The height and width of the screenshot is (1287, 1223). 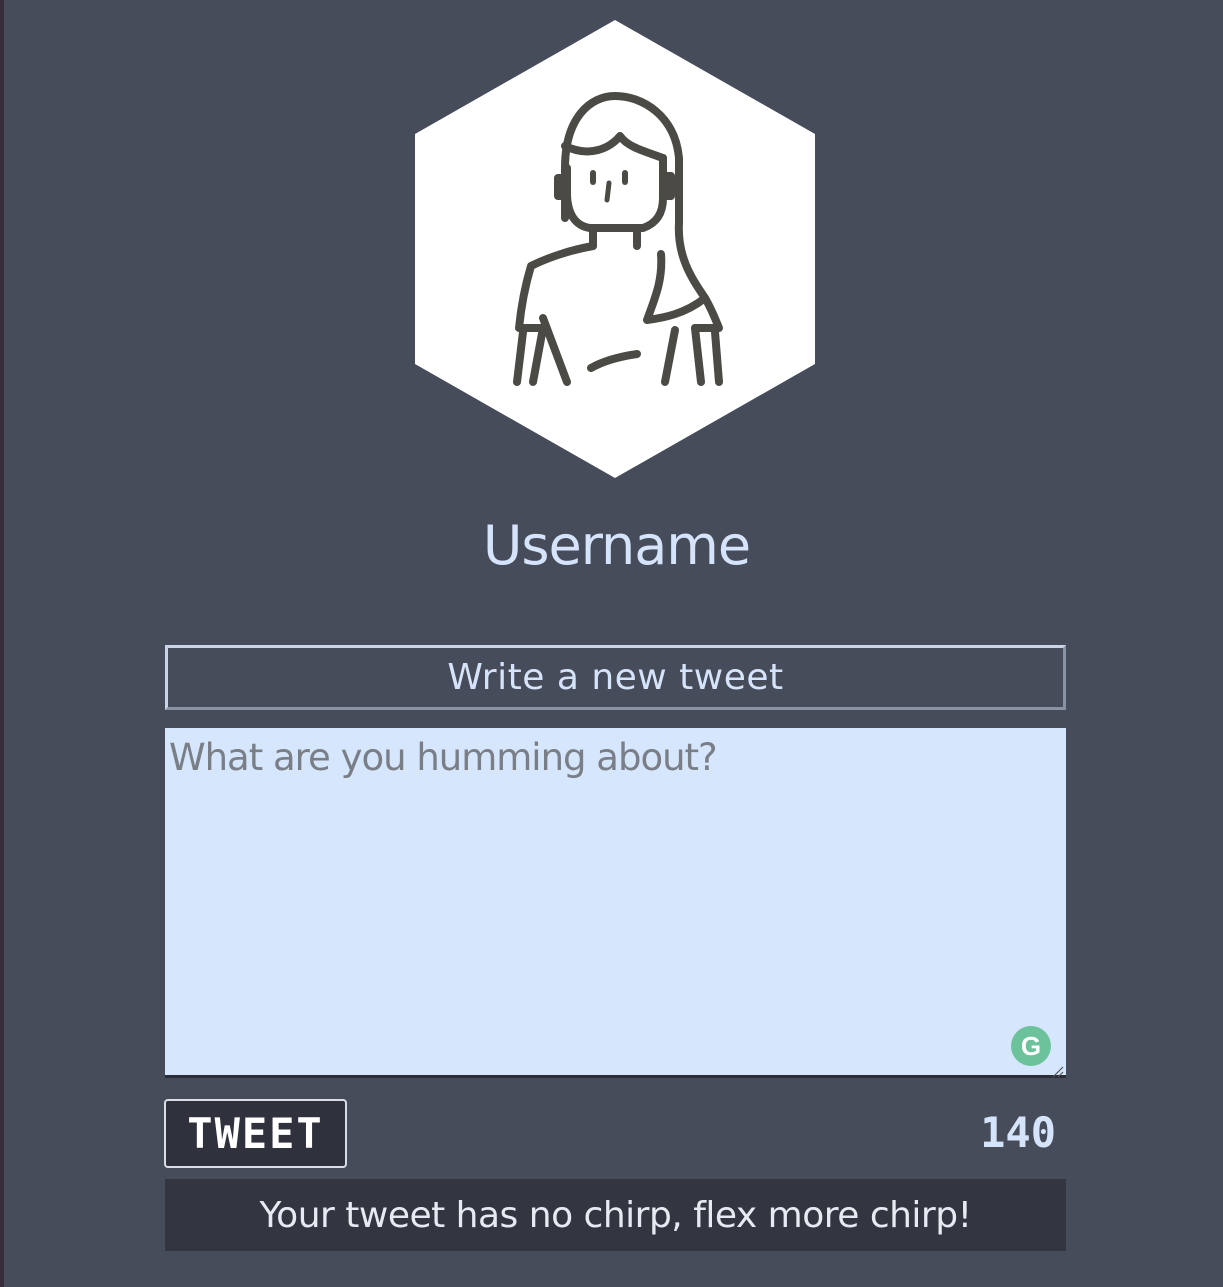 I want to click on character-counter: 140, so click(x=1018, y=1132).